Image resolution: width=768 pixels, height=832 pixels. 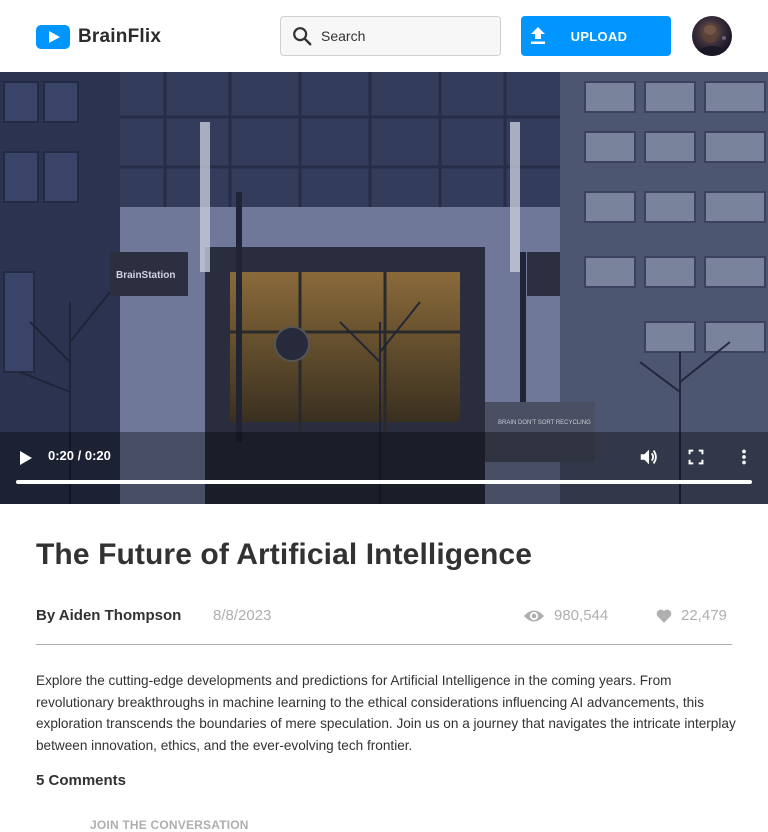 What do you see at coordinates (79, 455) in the screenshot?
I see `video-time: 0:20 / 0:20` at bounding box center [79, 455].